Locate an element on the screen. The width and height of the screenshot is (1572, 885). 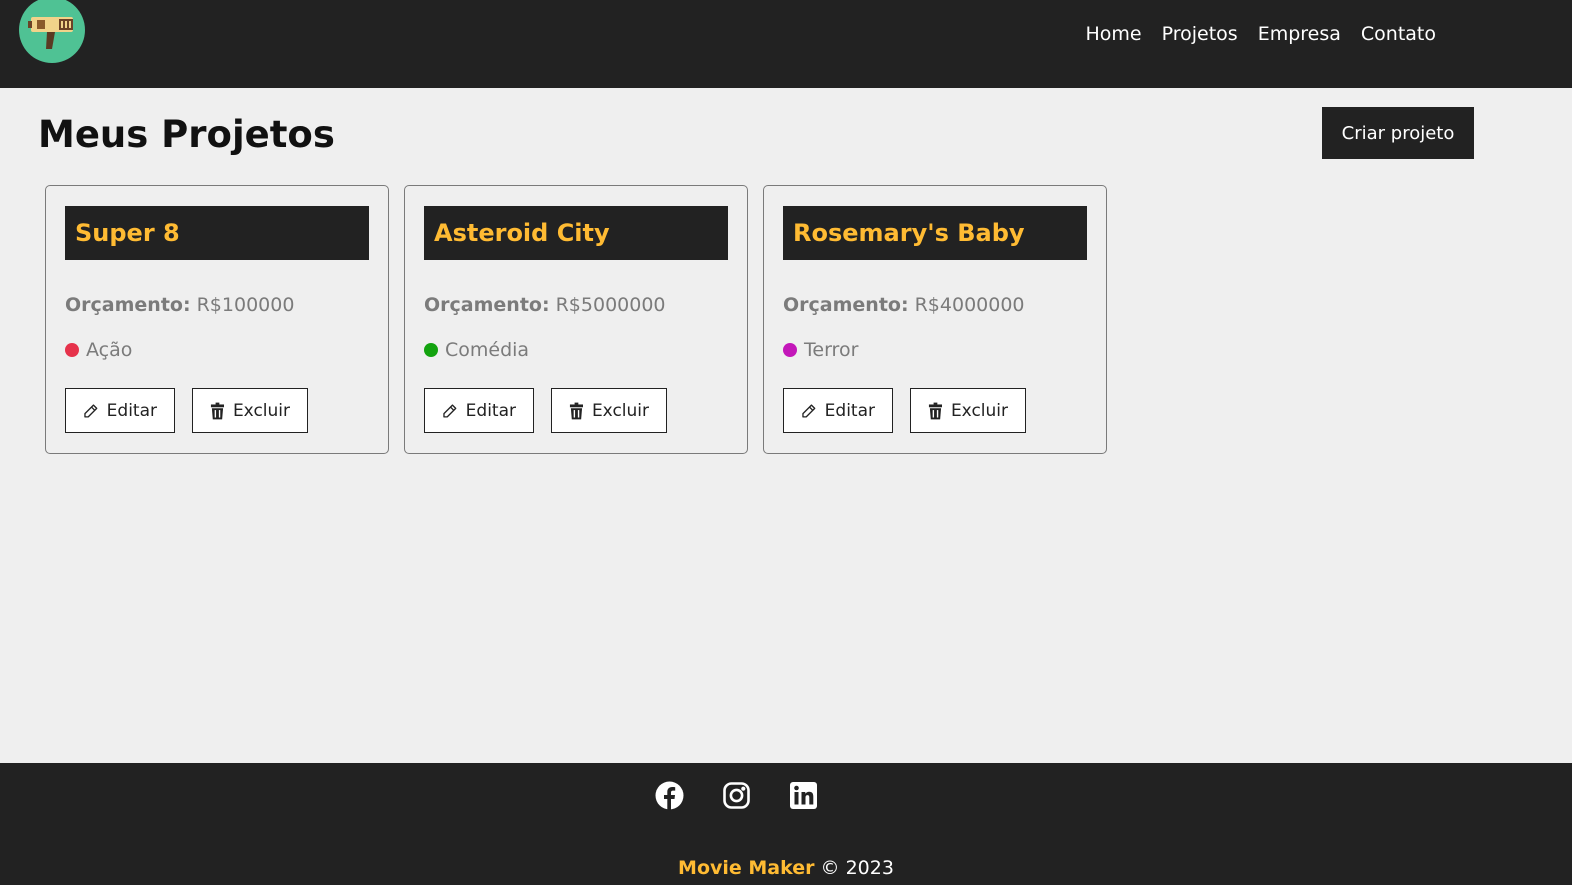
nav-links: Home Projetos Empresa Contato is located at coordinates (1260, 34).